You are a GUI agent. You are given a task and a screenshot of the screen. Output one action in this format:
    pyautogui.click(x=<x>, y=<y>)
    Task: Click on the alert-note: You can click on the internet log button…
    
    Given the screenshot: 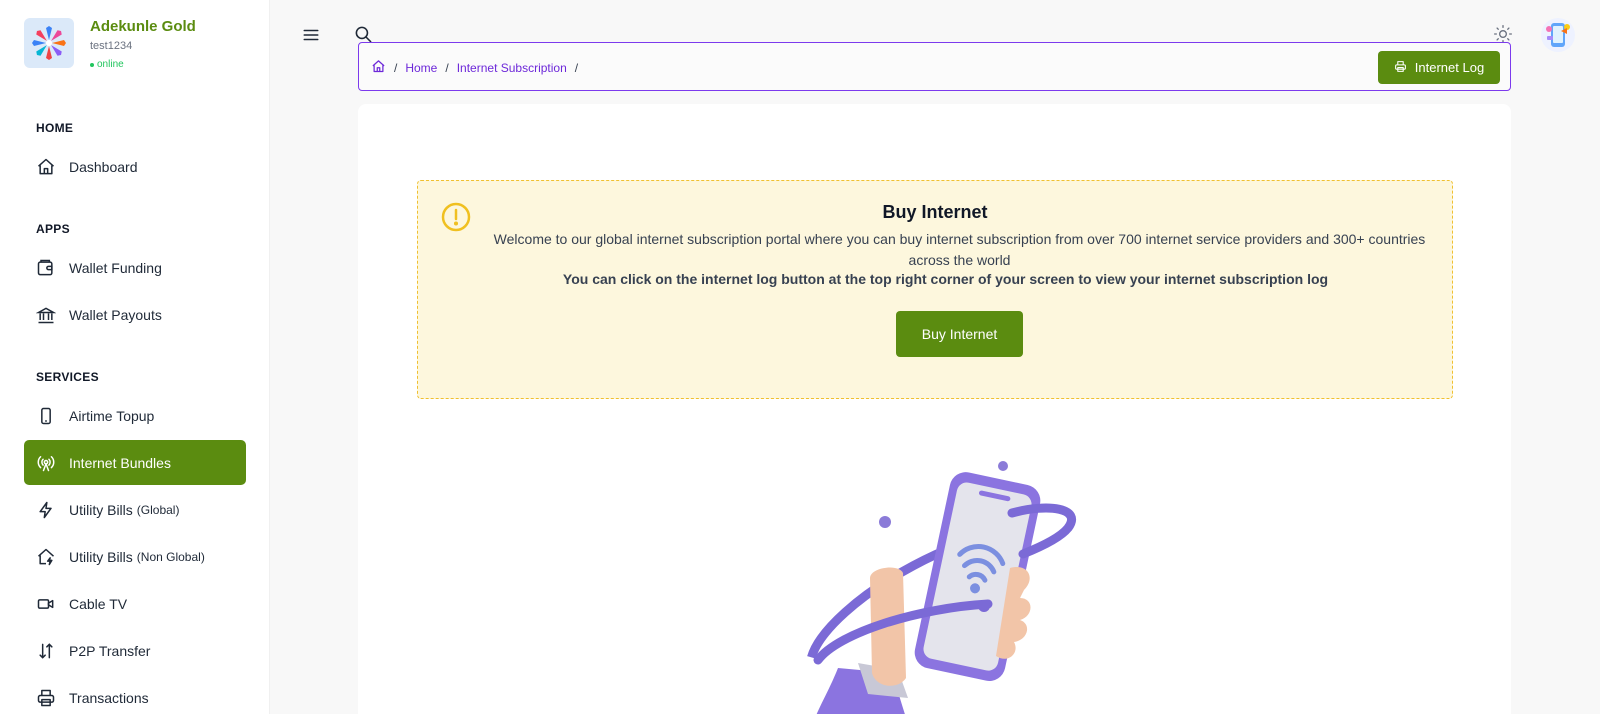 What is the action you would take?
    pyautogui.click(x=945, y=279)
    